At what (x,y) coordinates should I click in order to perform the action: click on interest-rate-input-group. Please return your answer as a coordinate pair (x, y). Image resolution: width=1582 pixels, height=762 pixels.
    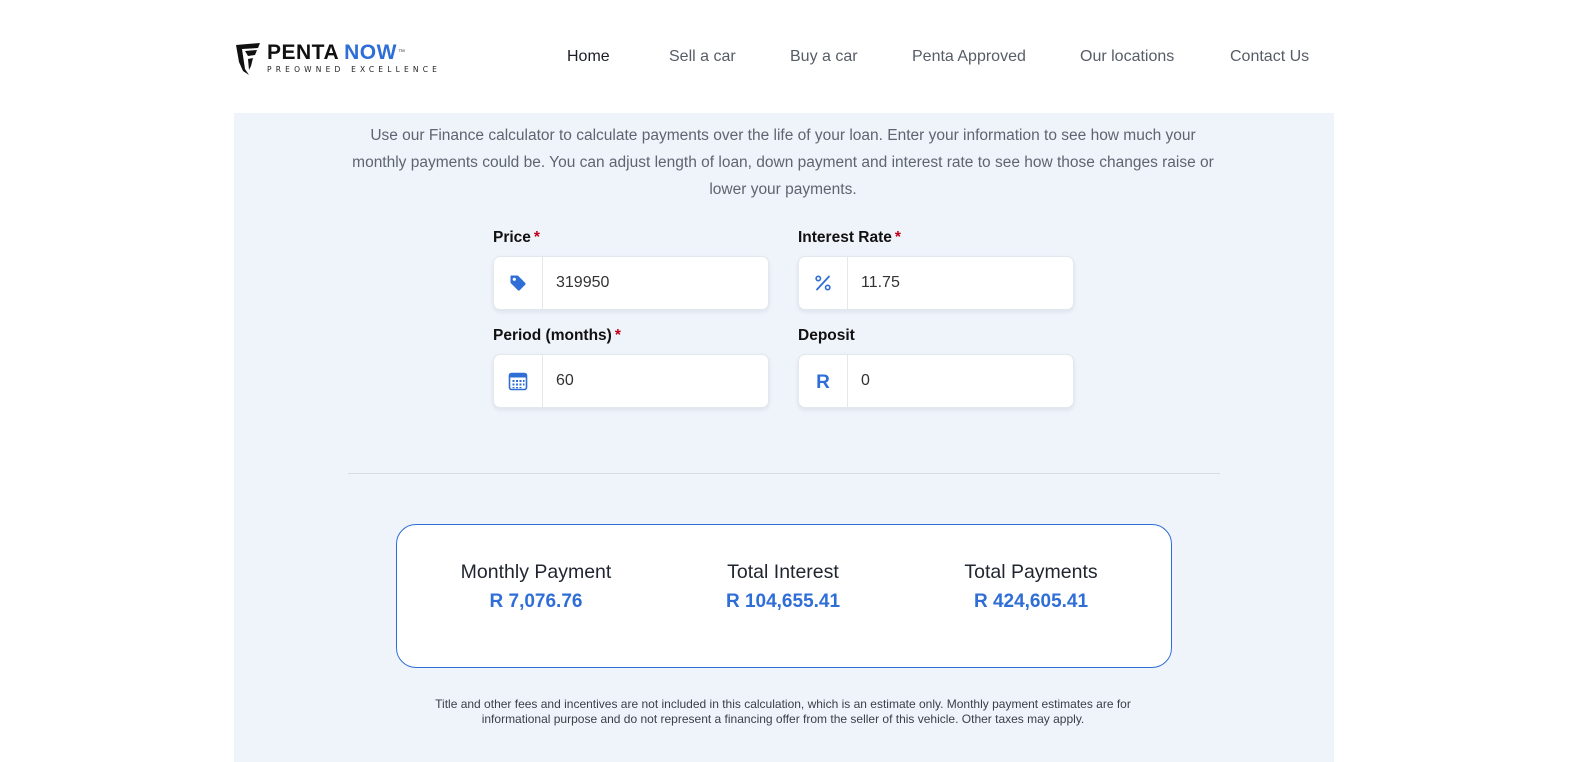
    Looking at the image, I should click on (936, 283).